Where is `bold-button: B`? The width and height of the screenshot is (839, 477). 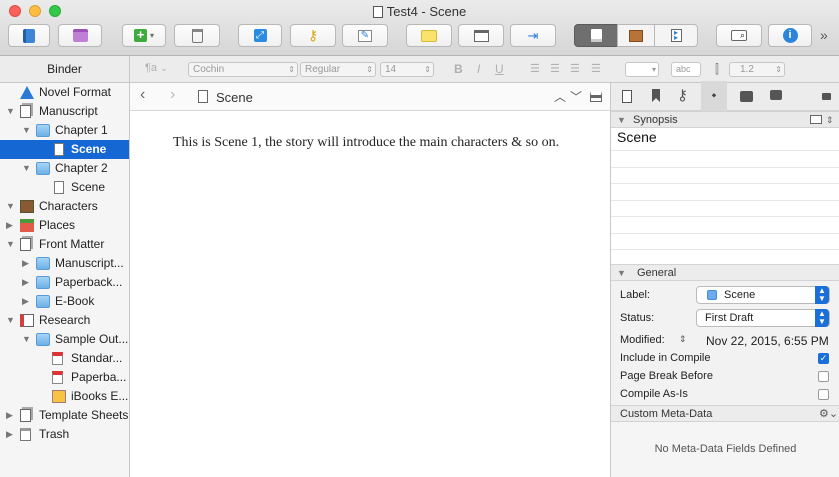 bold-button: B is located at coordinates (458, 69).